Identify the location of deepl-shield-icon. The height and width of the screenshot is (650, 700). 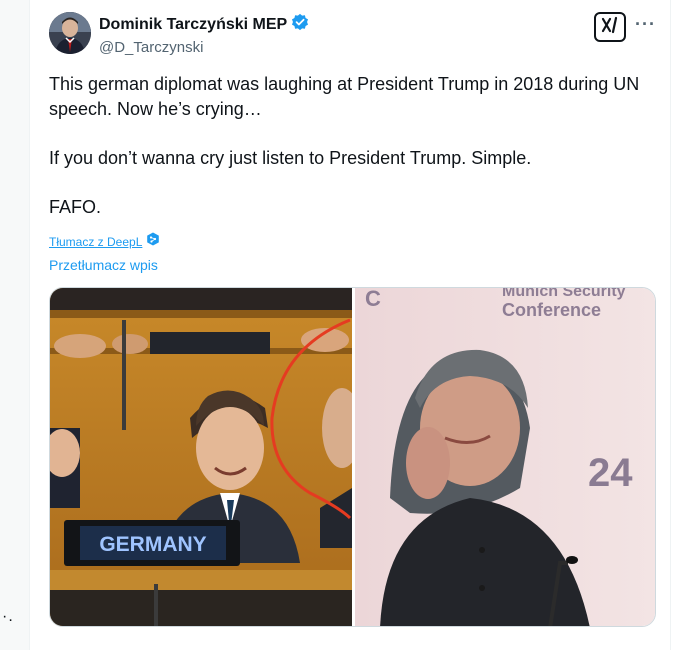
(153, 241).